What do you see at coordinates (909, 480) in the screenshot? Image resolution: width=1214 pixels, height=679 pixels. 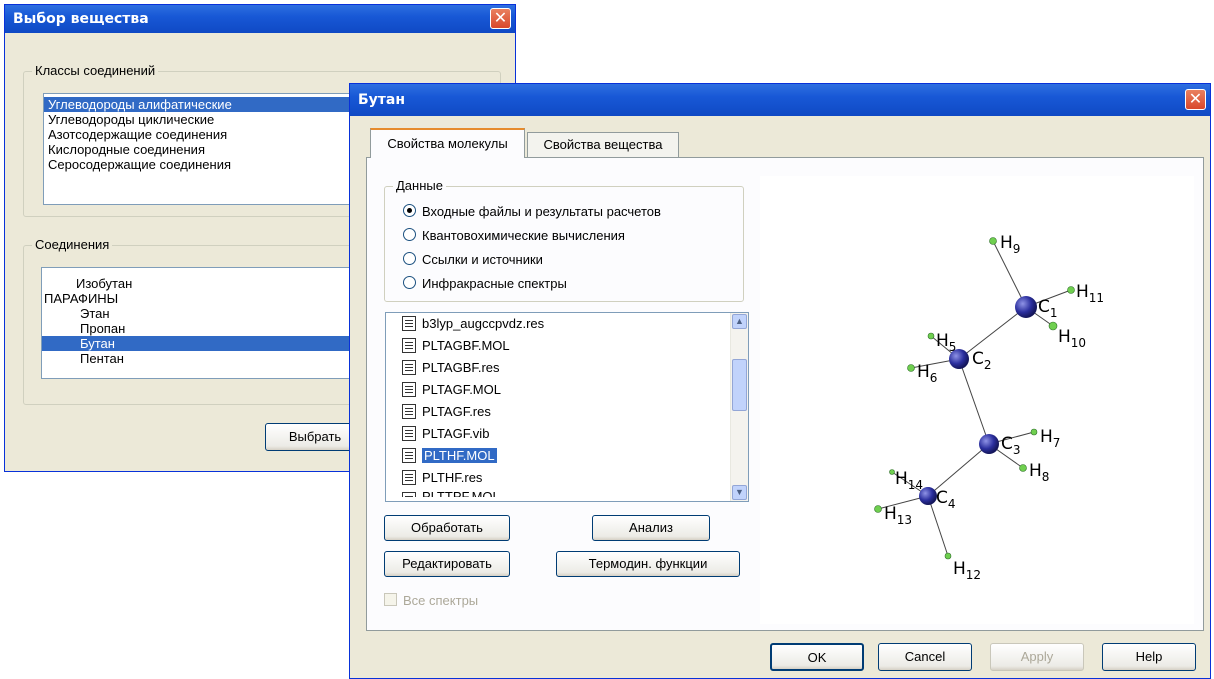 I see `atom-label: H14` at bounding box center [909, 480].